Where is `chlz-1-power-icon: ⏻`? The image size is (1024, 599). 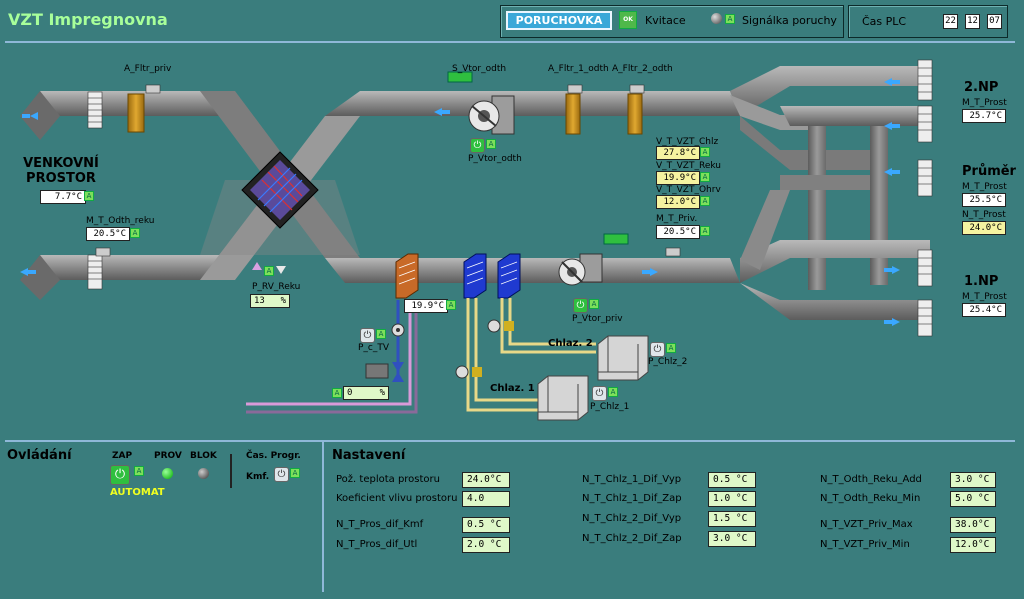 chlz-1-power-icon: ⏻ is located at coordinates (599, 393).